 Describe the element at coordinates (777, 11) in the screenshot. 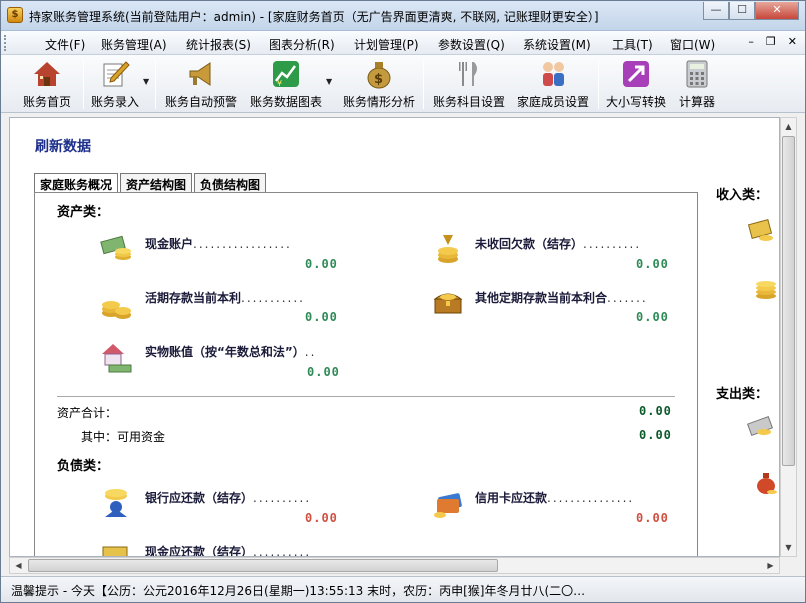

I see `close-button: ✕` at that location.